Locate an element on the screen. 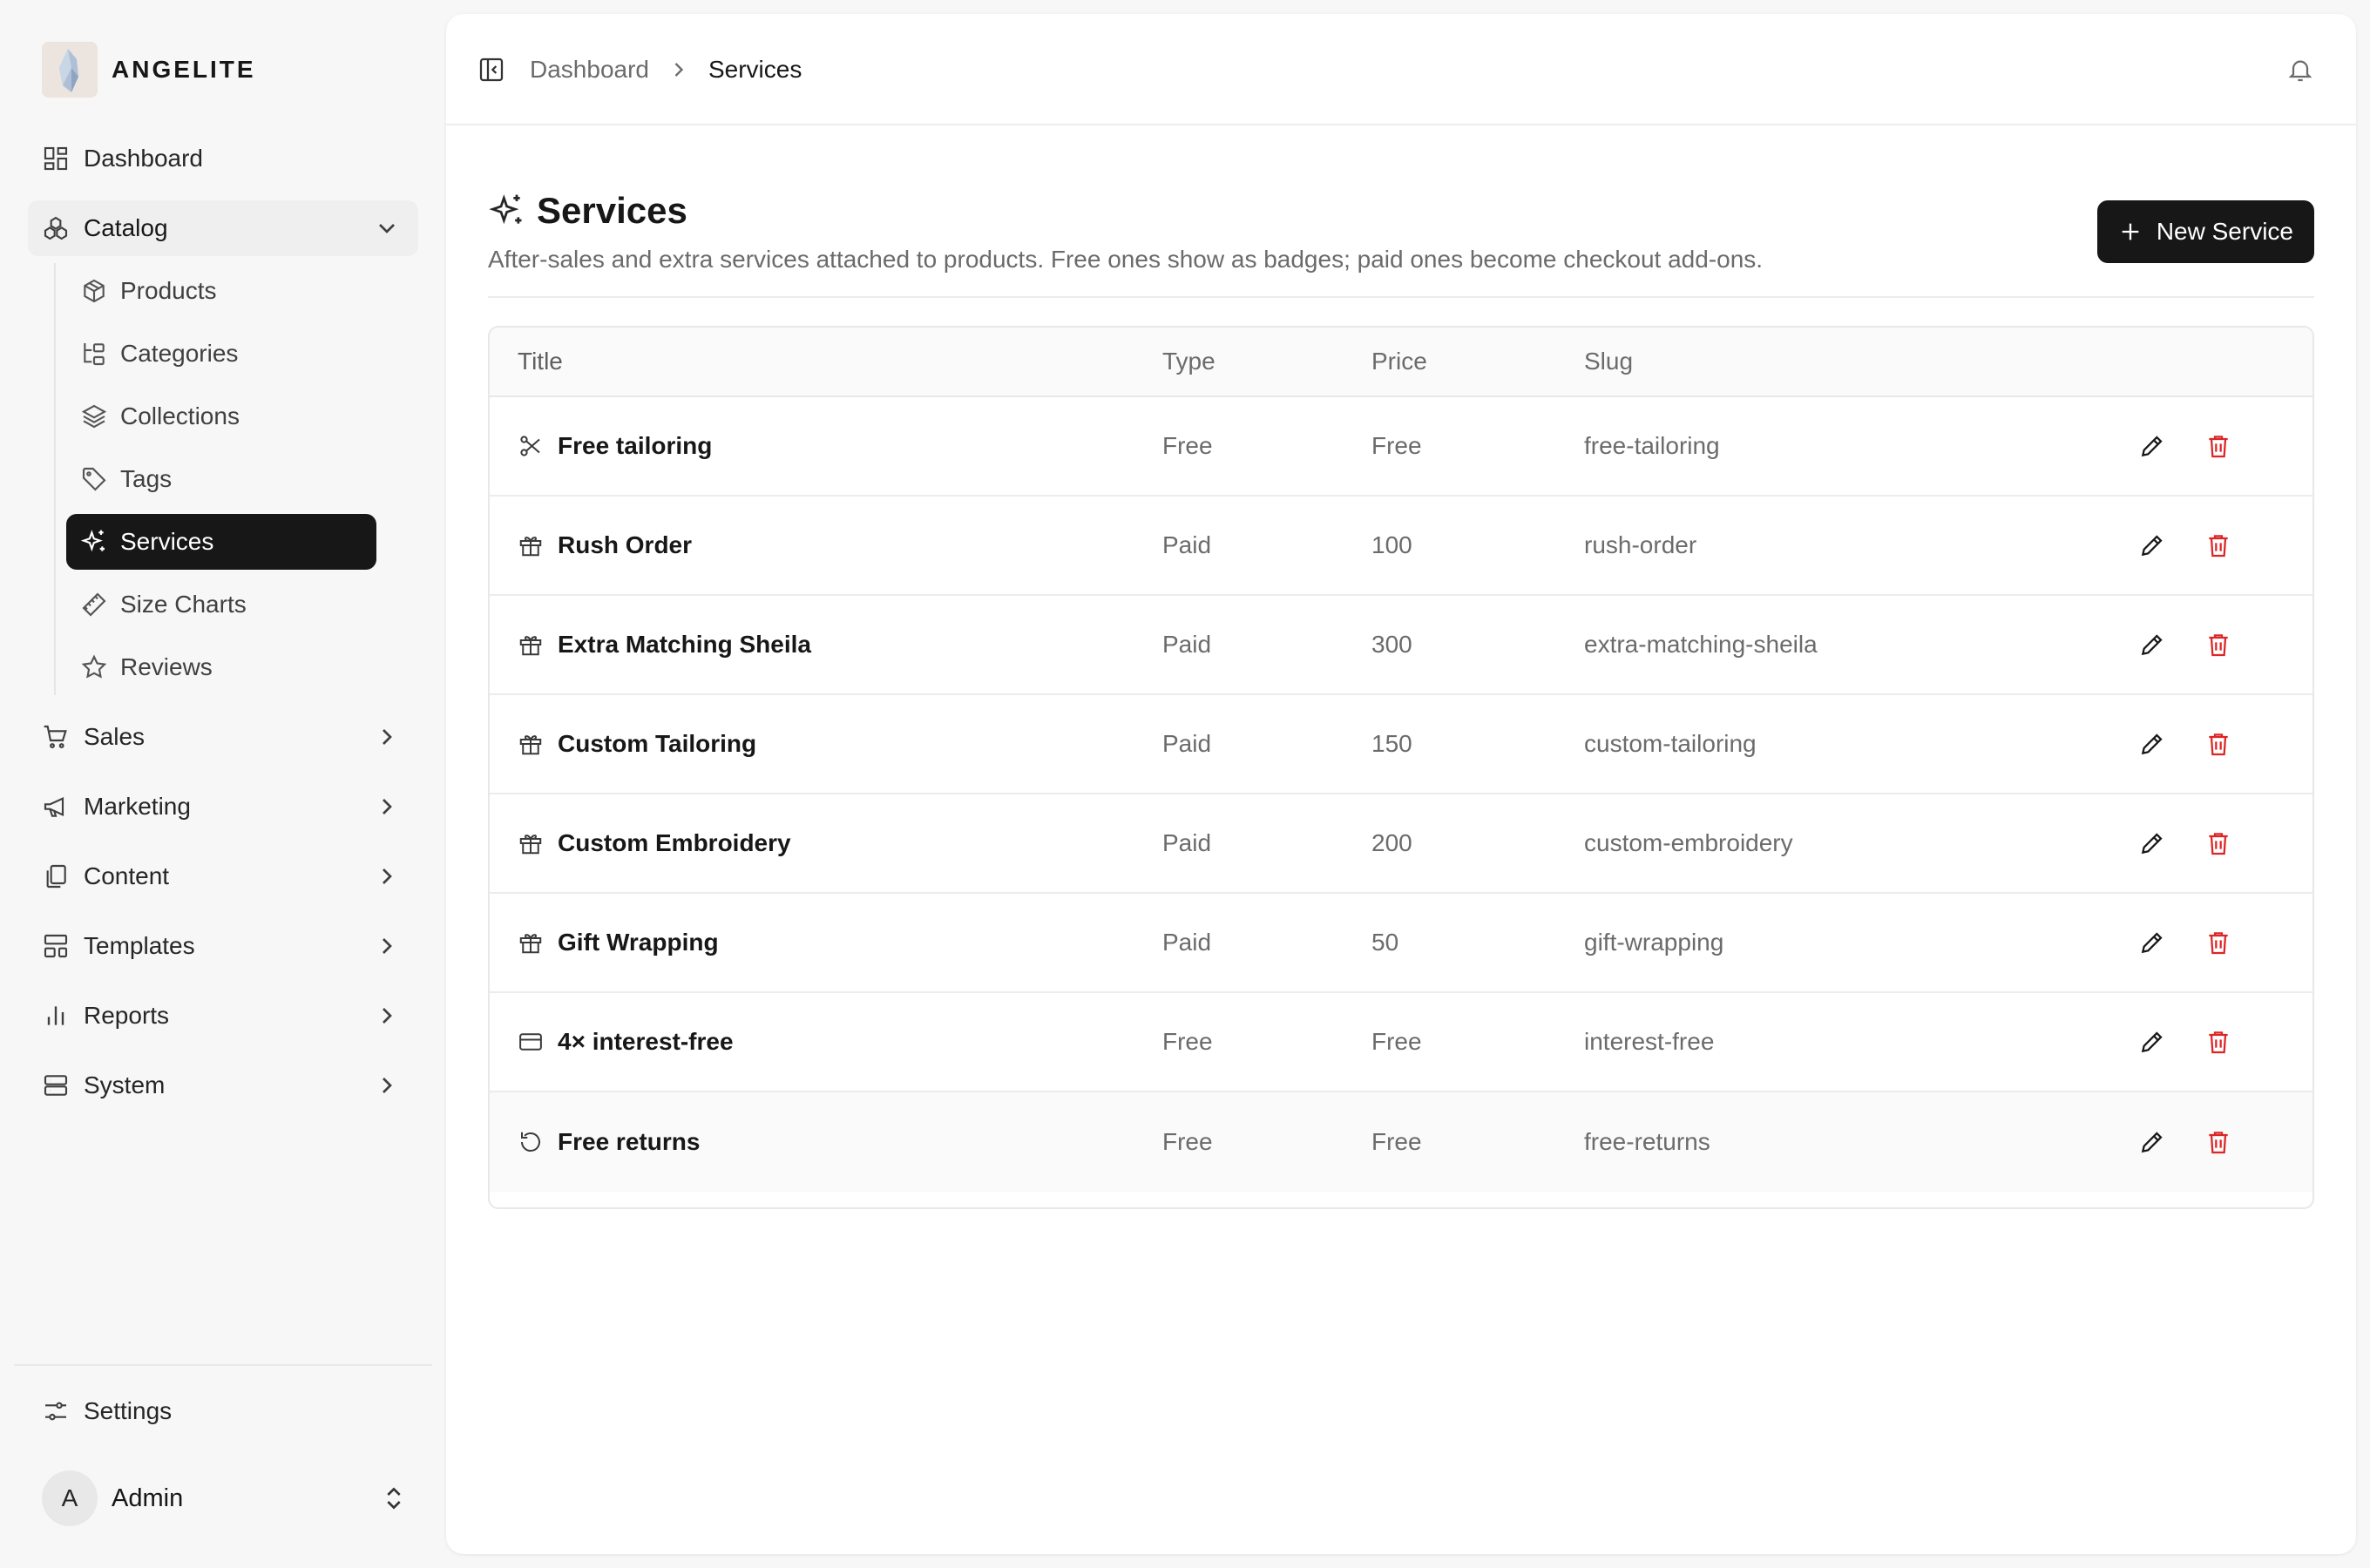 The width and height of the screenshot is (2370, 1568). service-title: Custom Tailoring is located at coordinates (657, 743).